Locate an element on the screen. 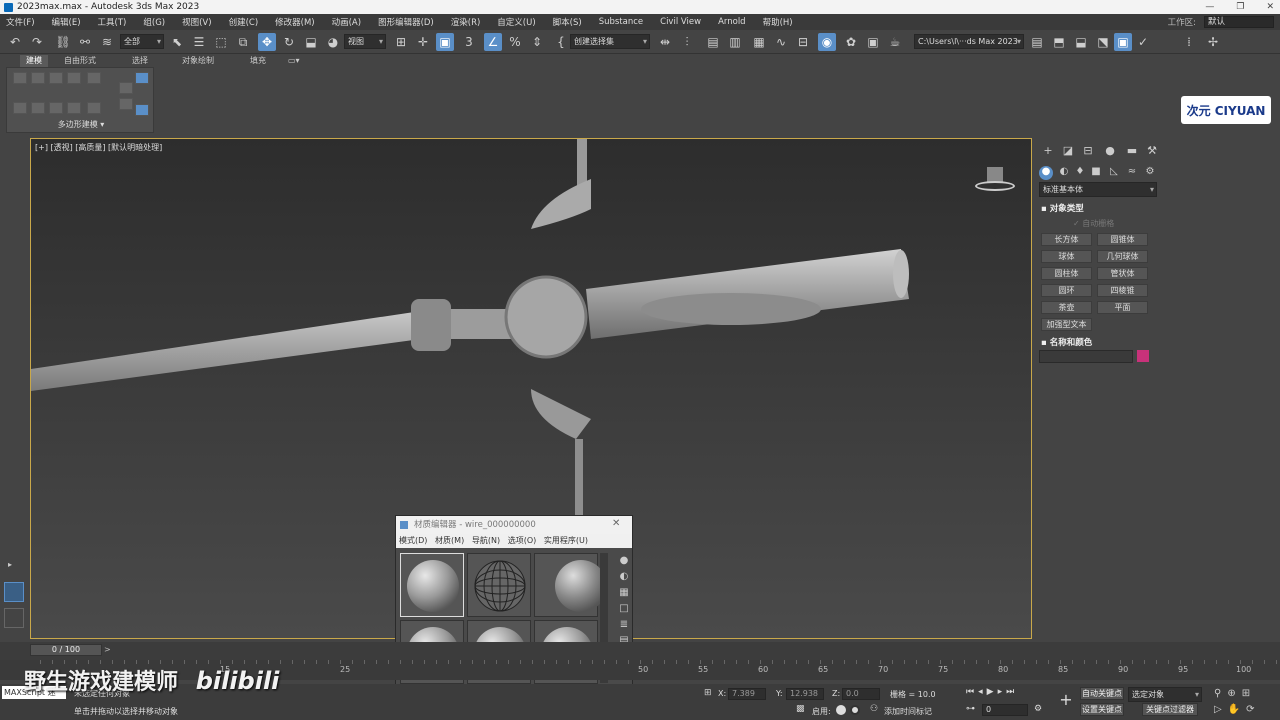 This screenshot has width=1280, height=720. create-tab-icon: + is located at coordinates (1048, 151).